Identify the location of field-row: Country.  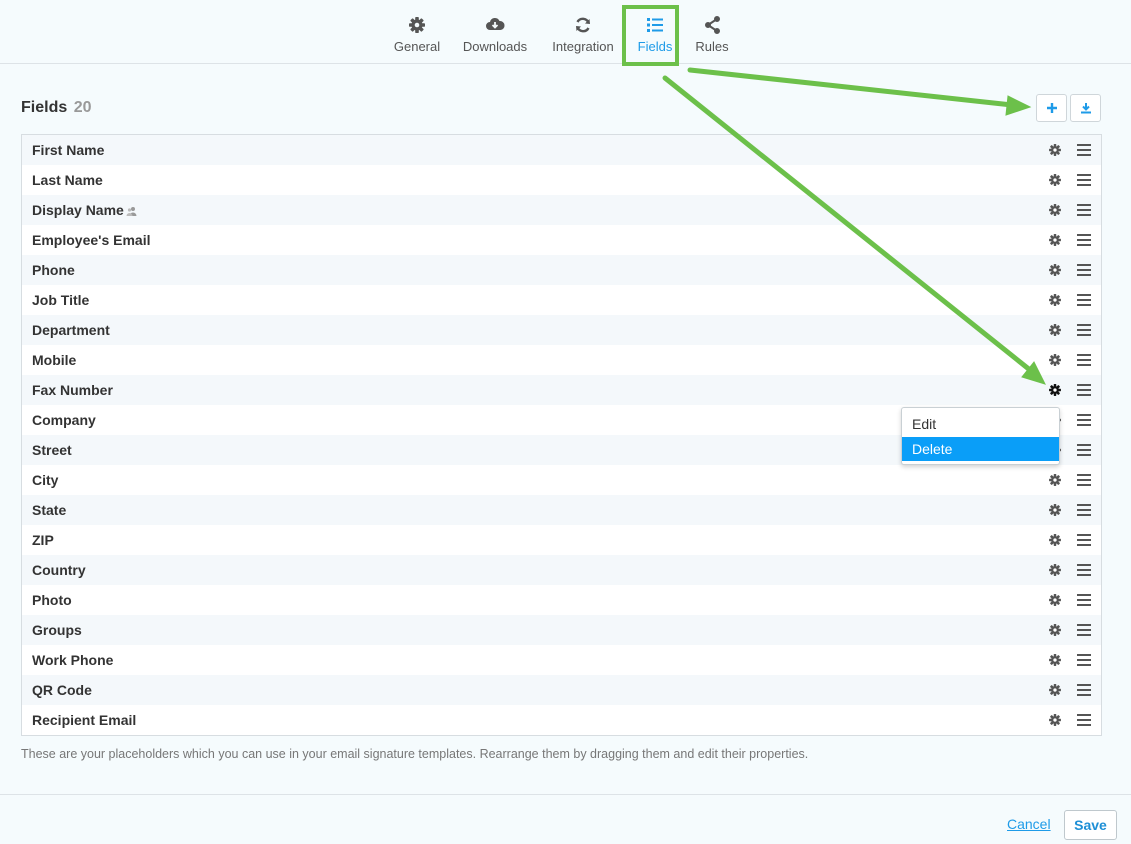
(561, 570).